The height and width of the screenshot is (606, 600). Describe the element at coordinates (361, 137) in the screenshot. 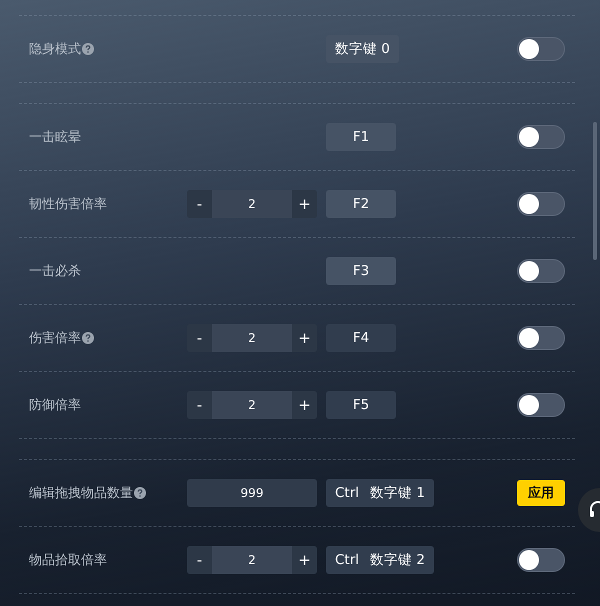

I see `hotkey-button: F1` at that location.